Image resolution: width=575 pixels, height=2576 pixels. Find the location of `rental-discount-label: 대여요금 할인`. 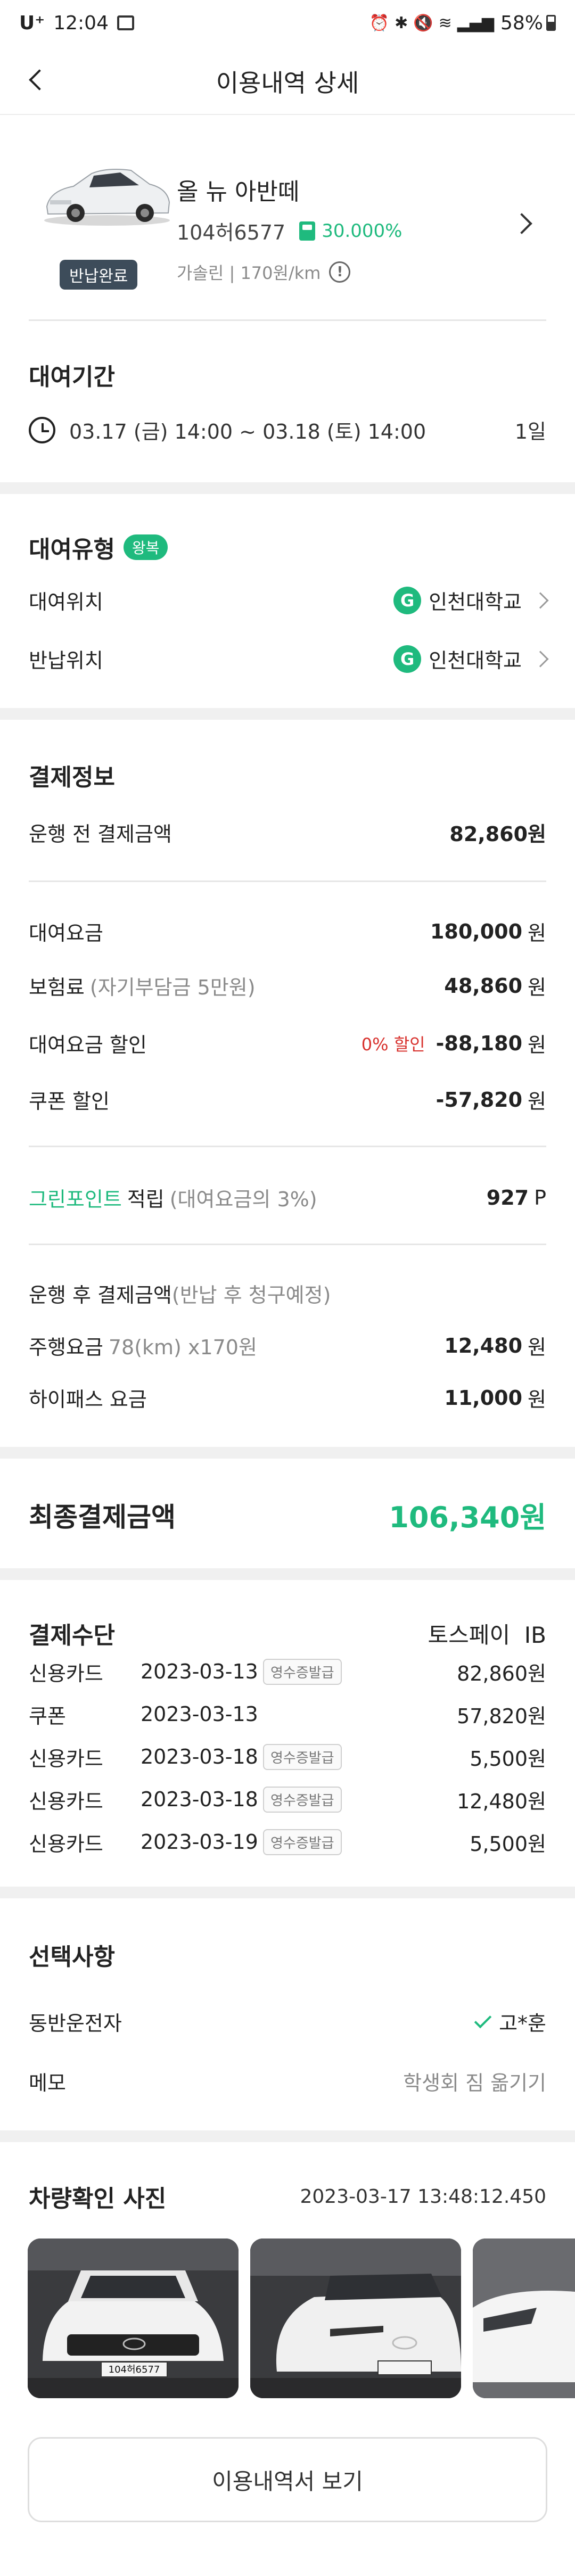

rental-discount-label: 대여요금 할인 is located at coordinates (88, 1045).